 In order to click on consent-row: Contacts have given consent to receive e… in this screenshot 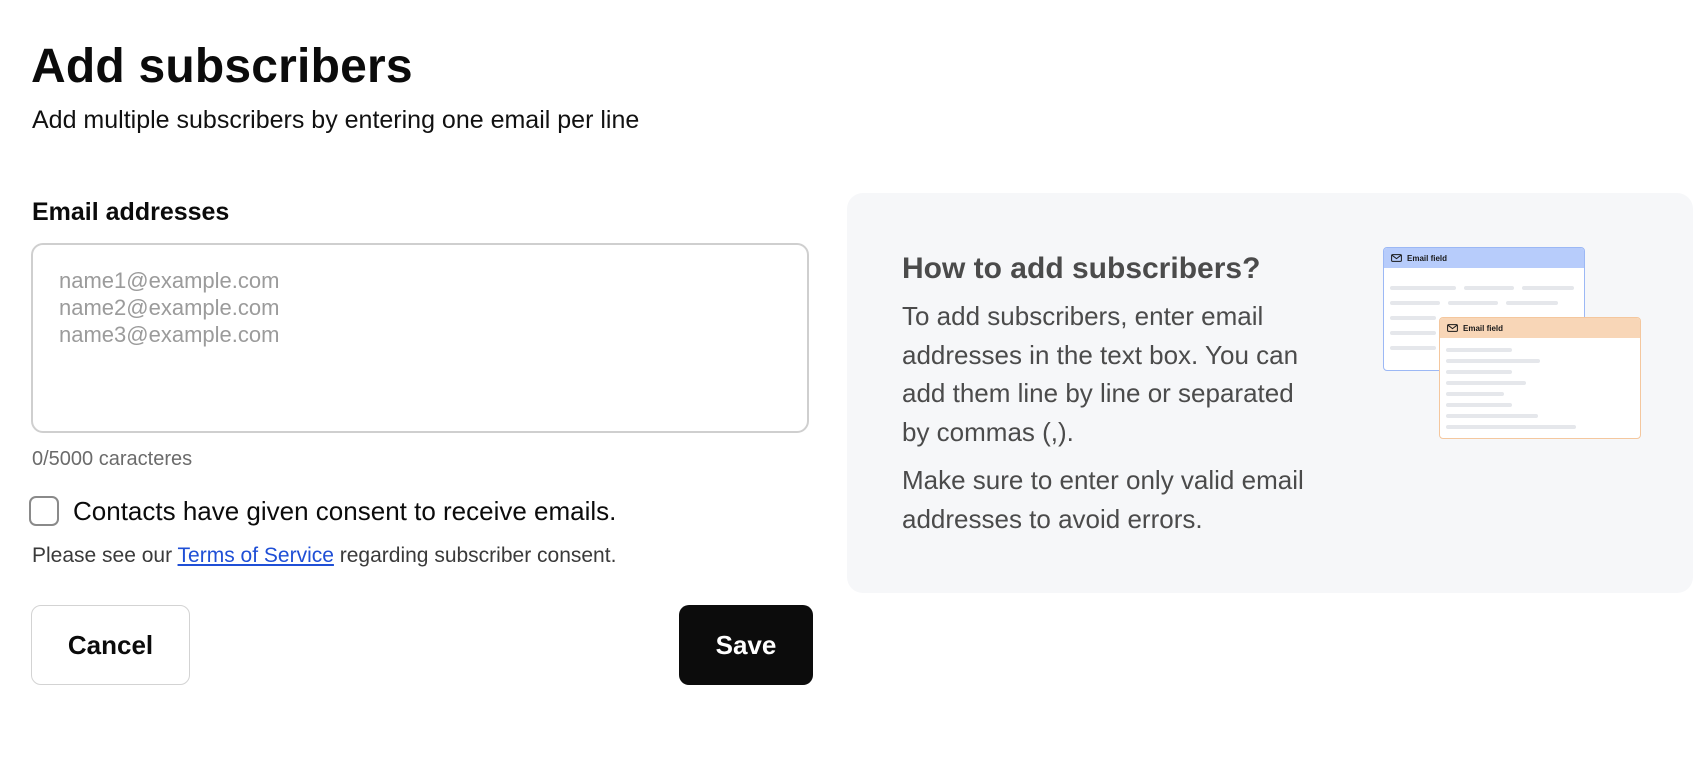, I will do `click(322, 511)`.